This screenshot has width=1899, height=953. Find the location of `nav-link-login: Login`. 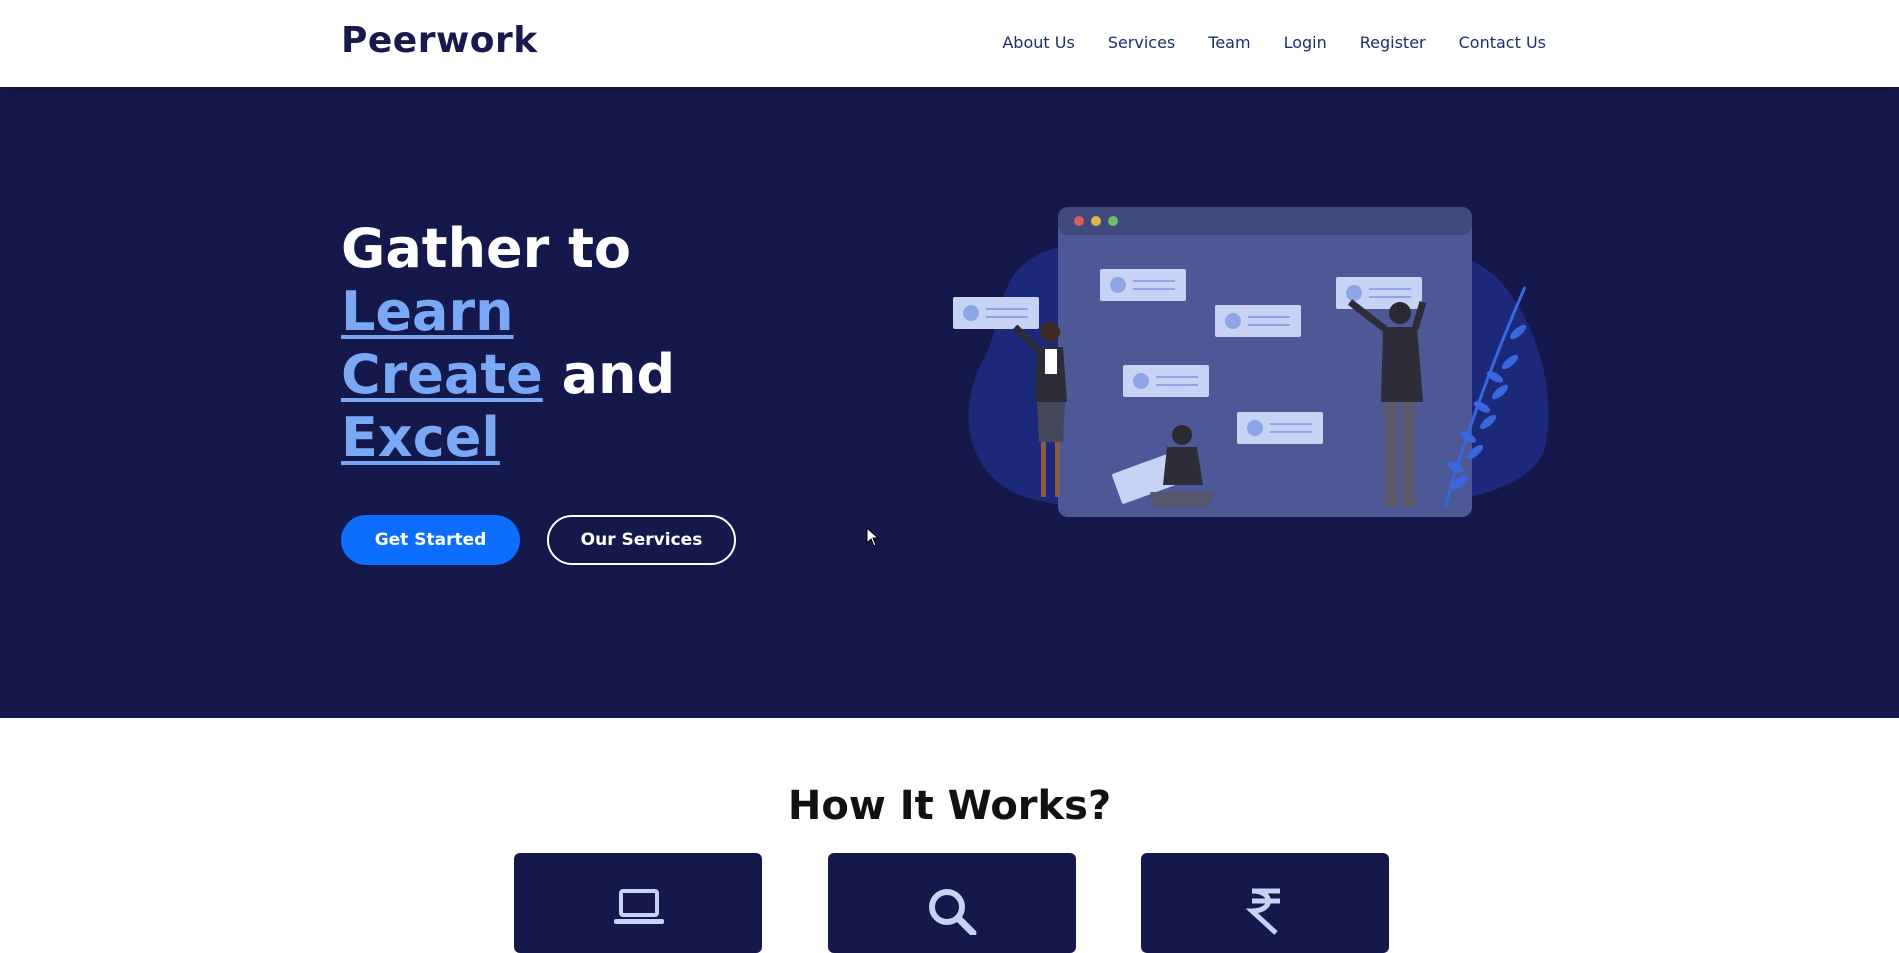

nav-link-login: Login is located at coordinates (1305, 42).